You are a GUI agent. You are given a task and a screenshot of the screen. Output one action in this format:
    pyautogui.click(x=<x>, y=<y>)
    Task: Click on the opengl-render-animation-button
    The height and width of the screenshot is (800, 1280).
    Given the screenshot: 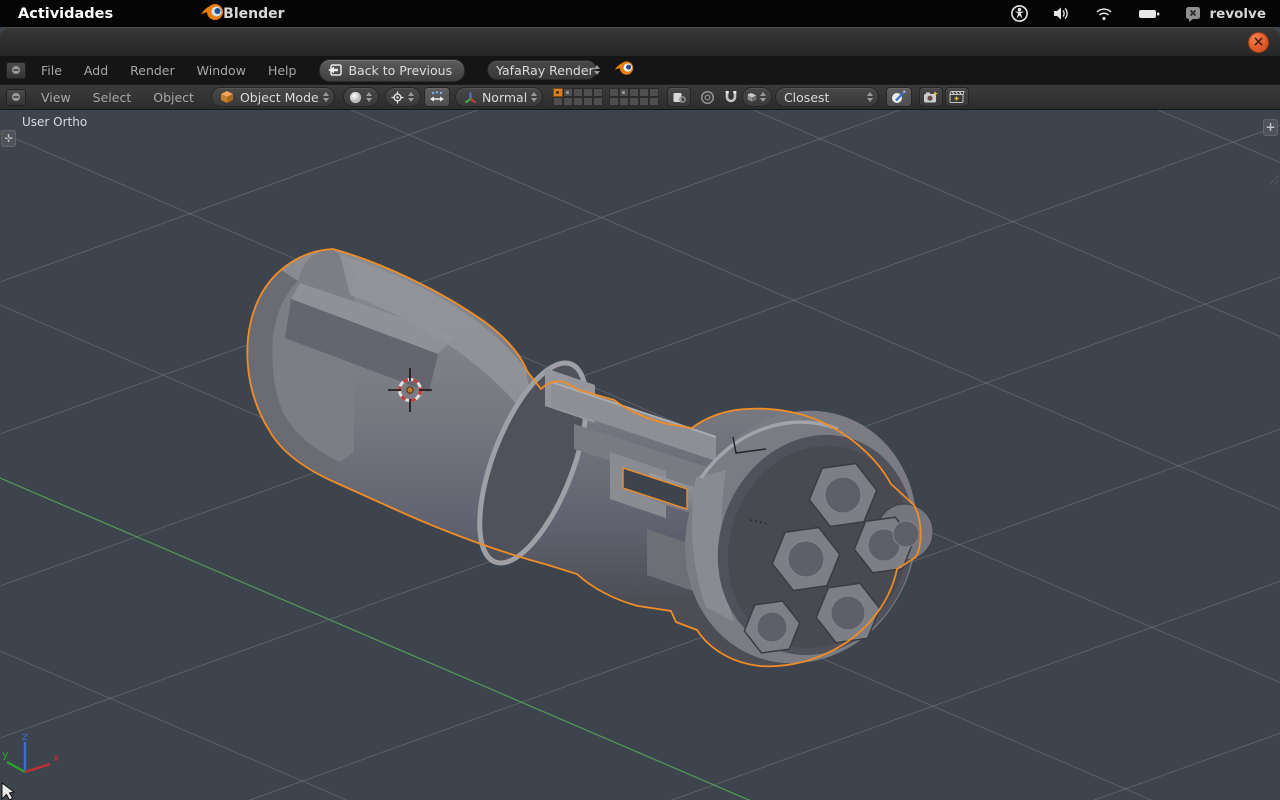 What is the action you would take?
    pyautogui.click(x=956, y=97)
    